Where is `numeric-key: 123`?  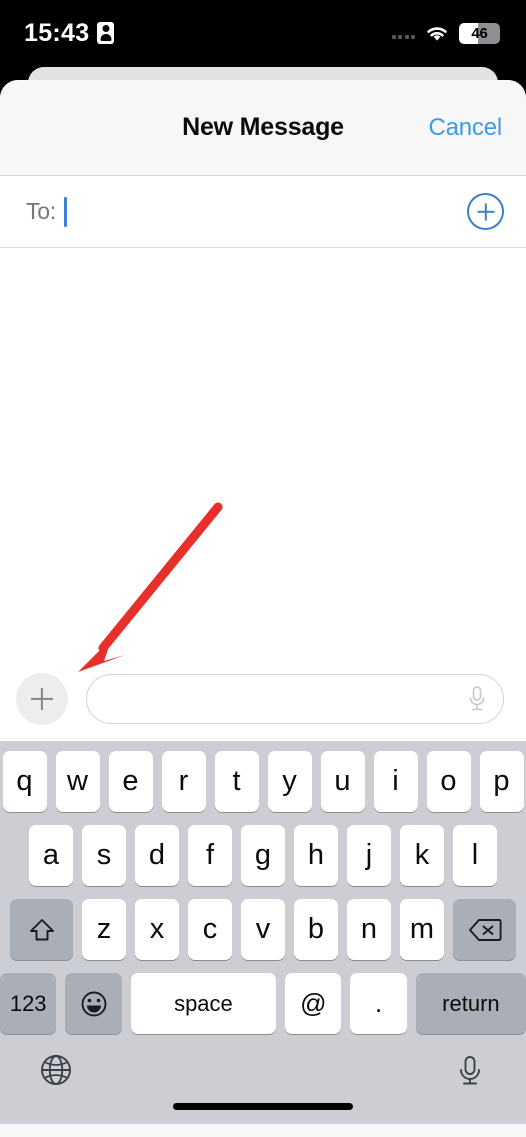
numeric-key: 123 is located at coordinates (28, 1003).